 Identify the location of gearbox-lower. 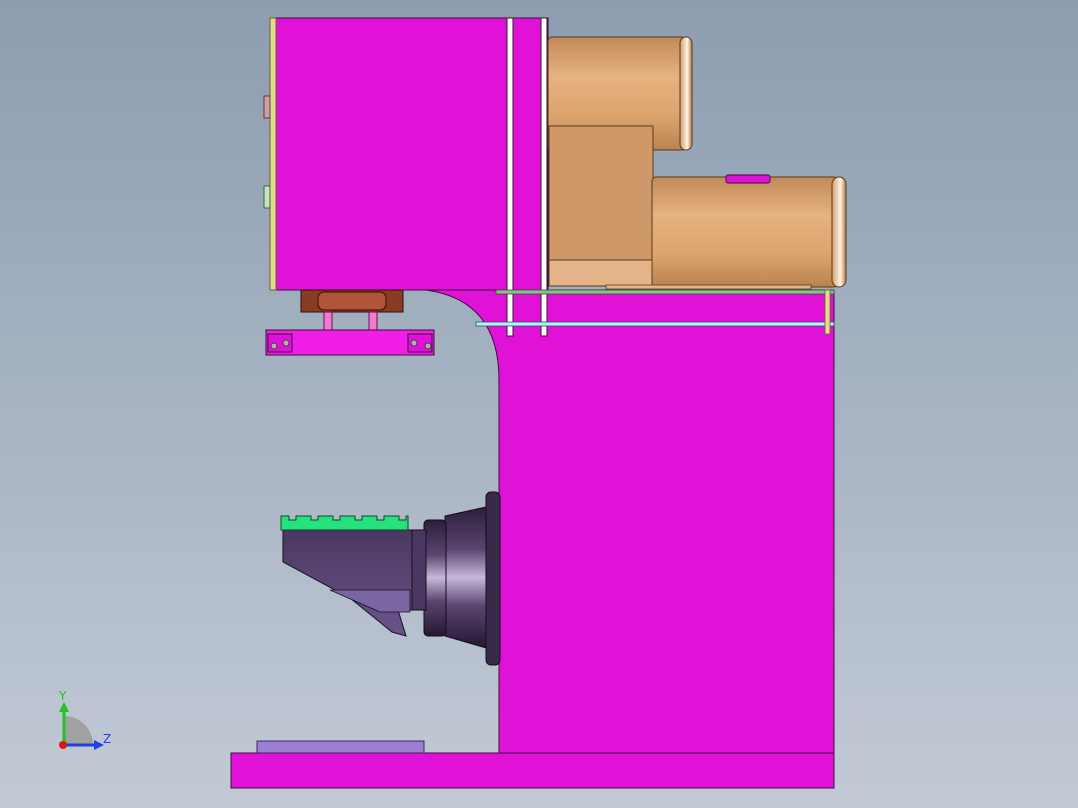
(601, 273).